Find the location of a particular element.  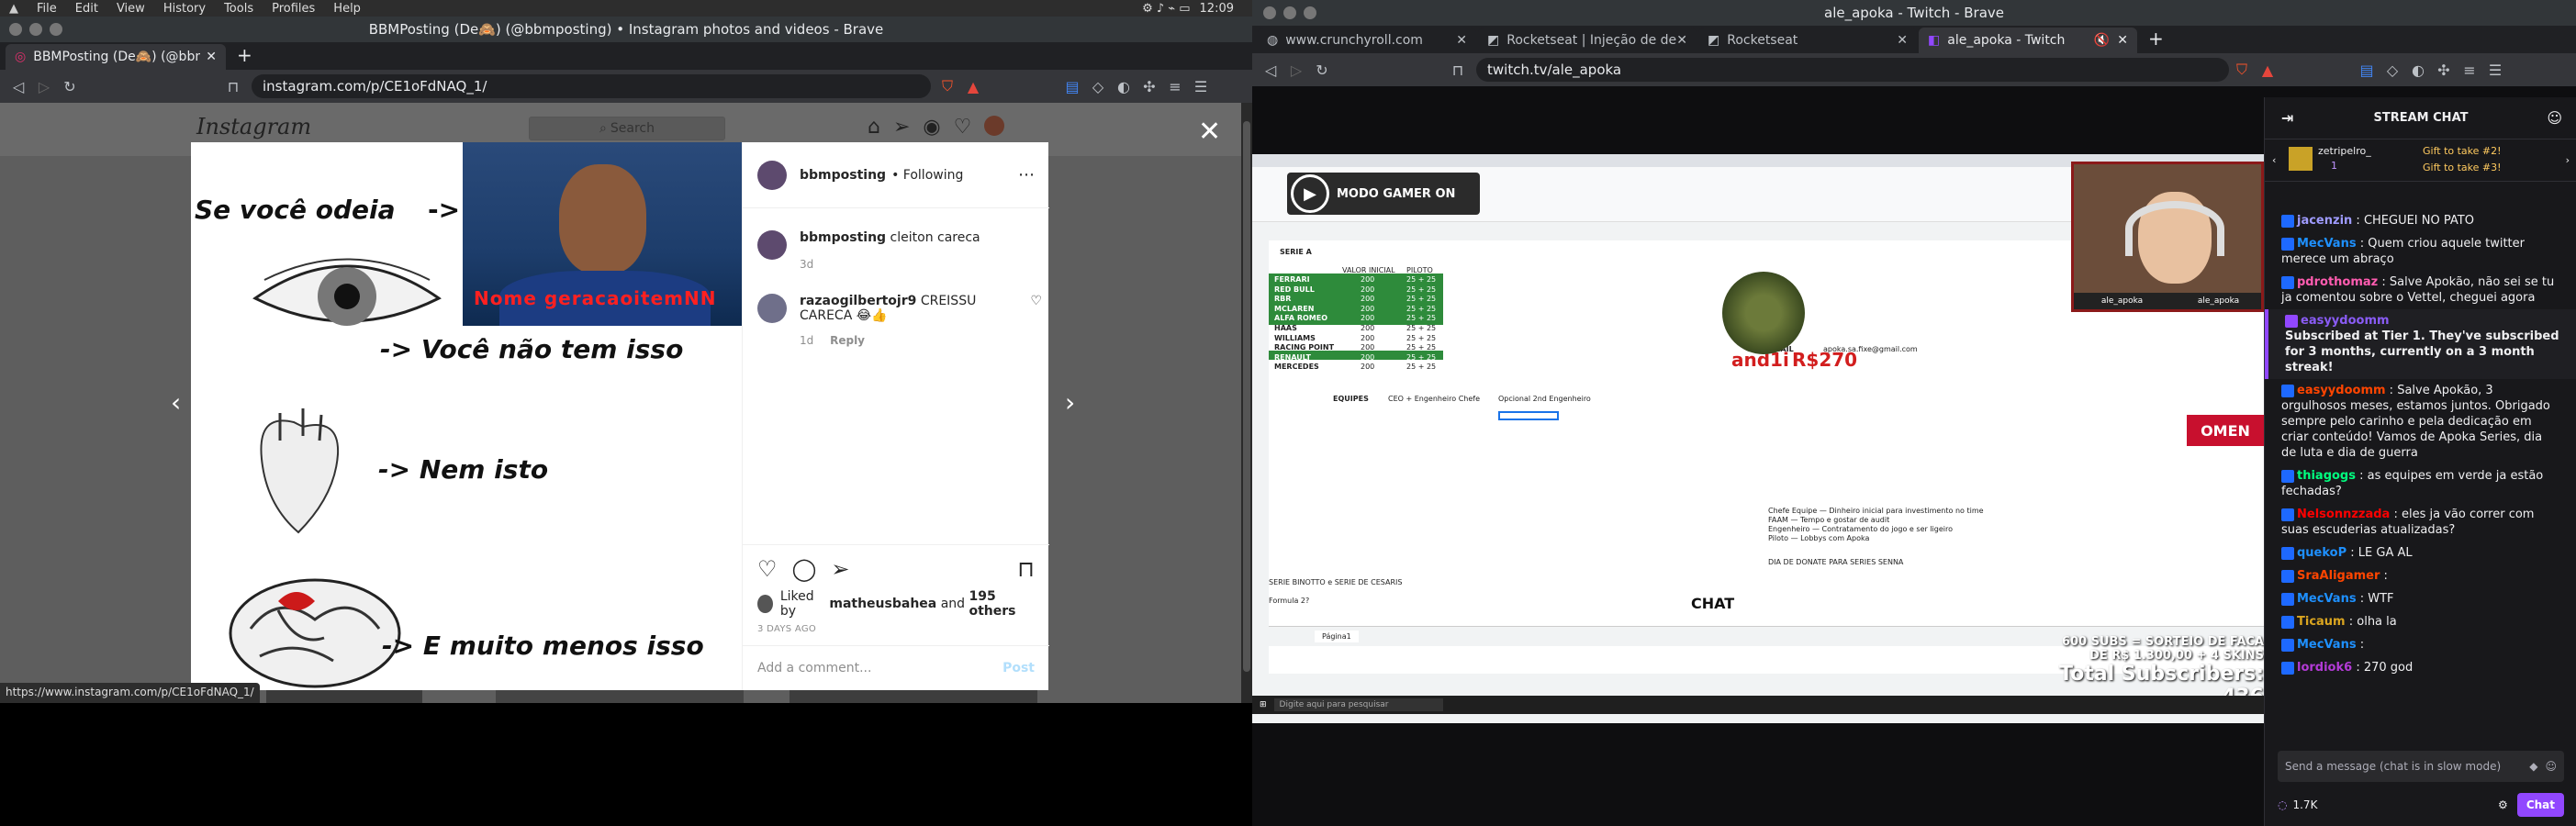

share-icon: ➢ is located at coordinates (840, 569).